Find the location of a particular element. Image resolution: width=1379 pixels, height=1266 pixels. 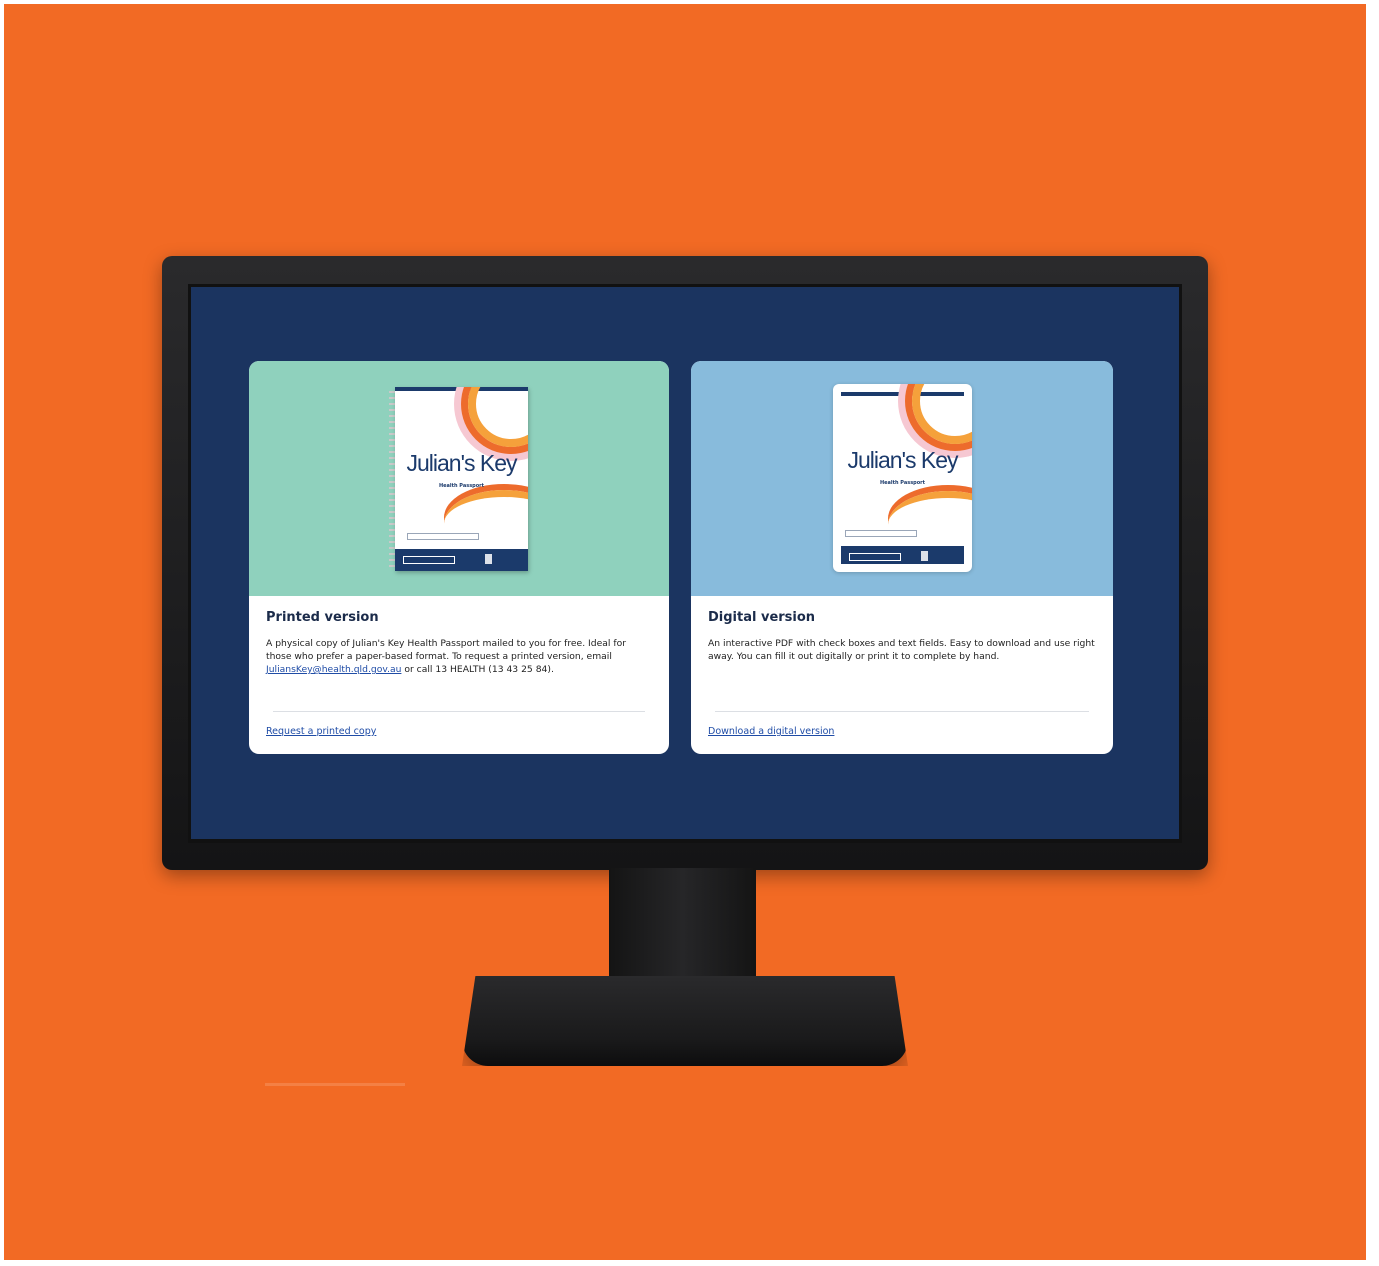

monitor-stand-base is located at coordinates (685, 1021).